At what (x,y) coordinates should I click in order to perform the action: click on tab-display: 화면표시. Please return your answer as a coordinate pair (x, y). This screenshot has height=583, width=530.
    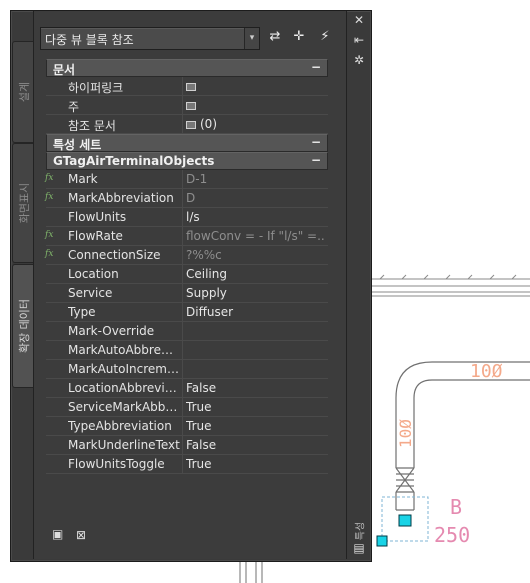
    Looking at the image, I should click on (23, 203).